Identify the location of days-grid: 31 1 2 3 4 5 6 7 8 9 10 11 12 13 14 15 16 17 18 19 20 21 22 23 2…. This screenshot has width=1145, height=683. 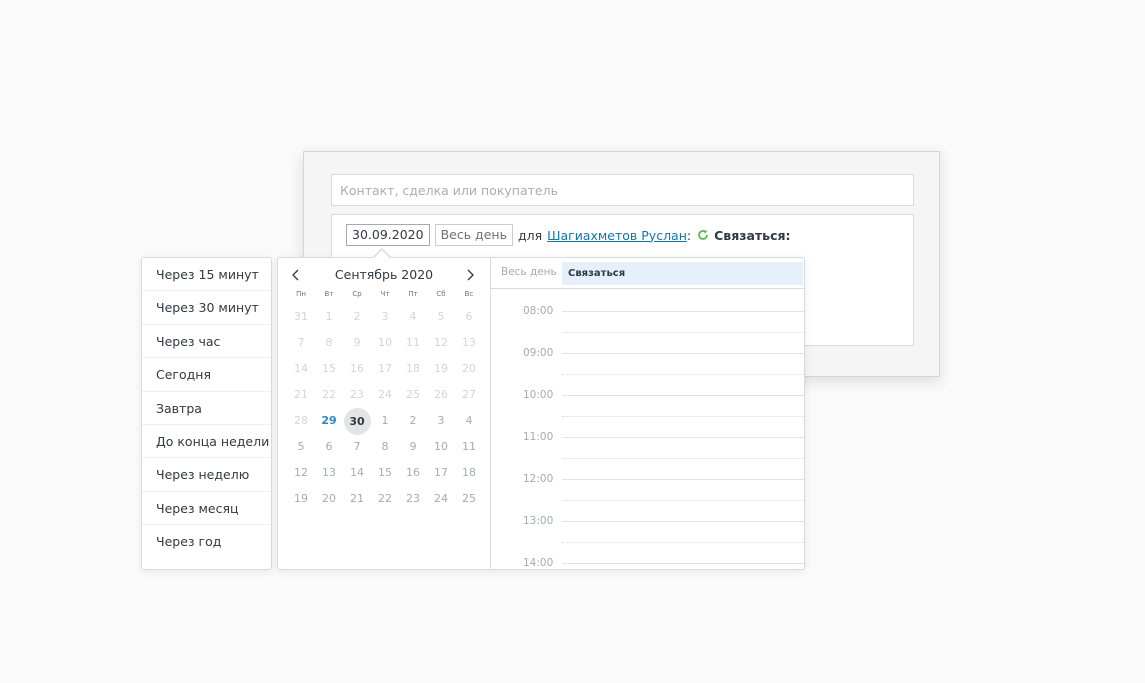
(385, 408).